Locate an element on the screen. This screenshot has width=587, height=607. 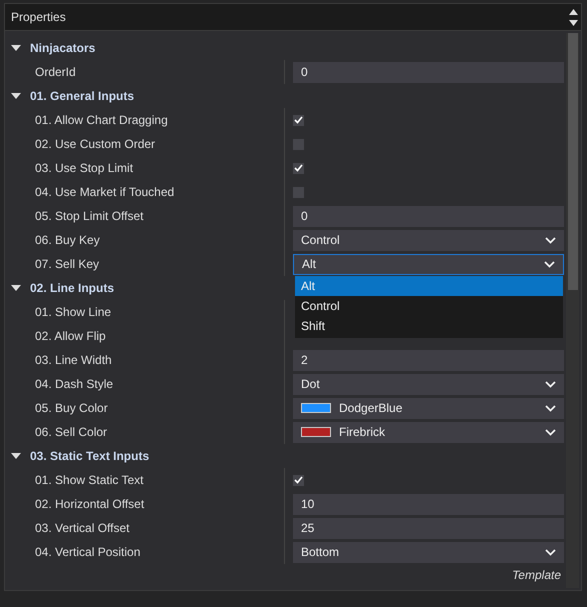
color-dropdown: Firebrick is located at coordinates (428, 432).